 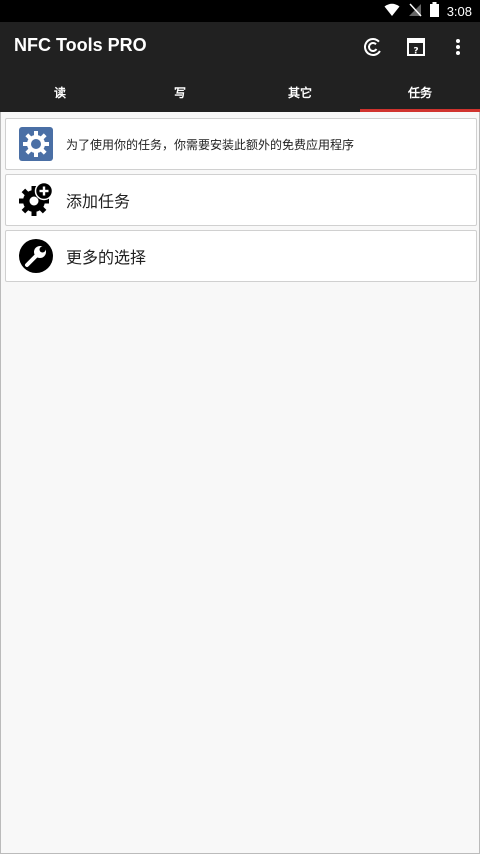 I want to click on tab-bar: 读 写 其它 任务, so click(x=240, y=92).